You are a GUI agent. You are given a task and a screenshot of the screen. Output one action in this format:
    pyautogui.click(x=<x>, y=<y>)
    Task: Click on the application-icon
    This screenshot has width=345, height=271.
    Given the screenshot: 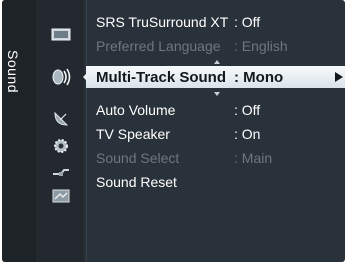 What is the action you would take?
    pyautogui.click(x=61, y=196)
    